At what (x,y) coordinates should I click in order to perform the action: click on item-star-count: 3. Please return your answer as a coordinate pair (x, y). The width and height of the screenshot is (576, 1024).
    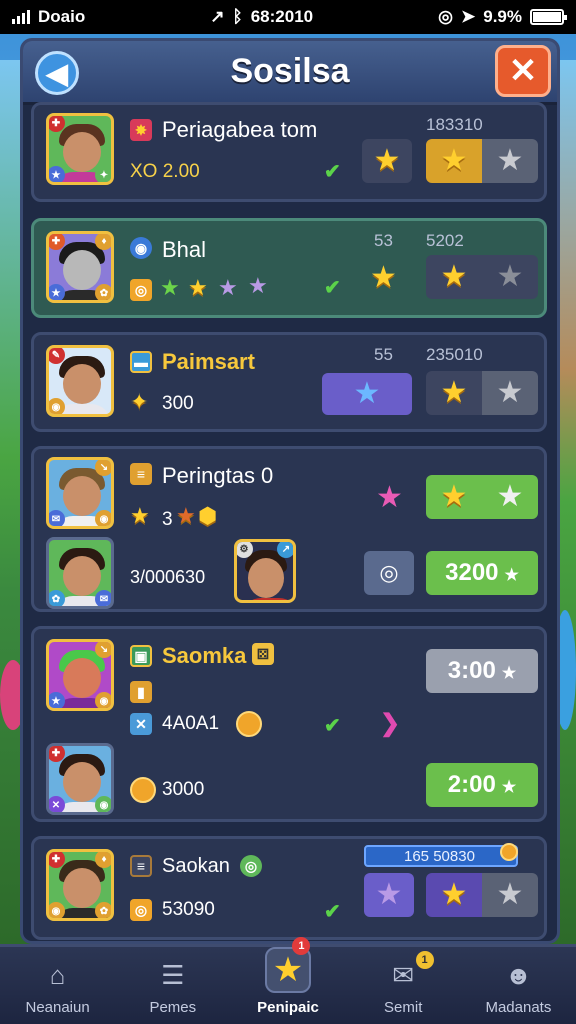
    Looking at the image, I should click on (167, 519).